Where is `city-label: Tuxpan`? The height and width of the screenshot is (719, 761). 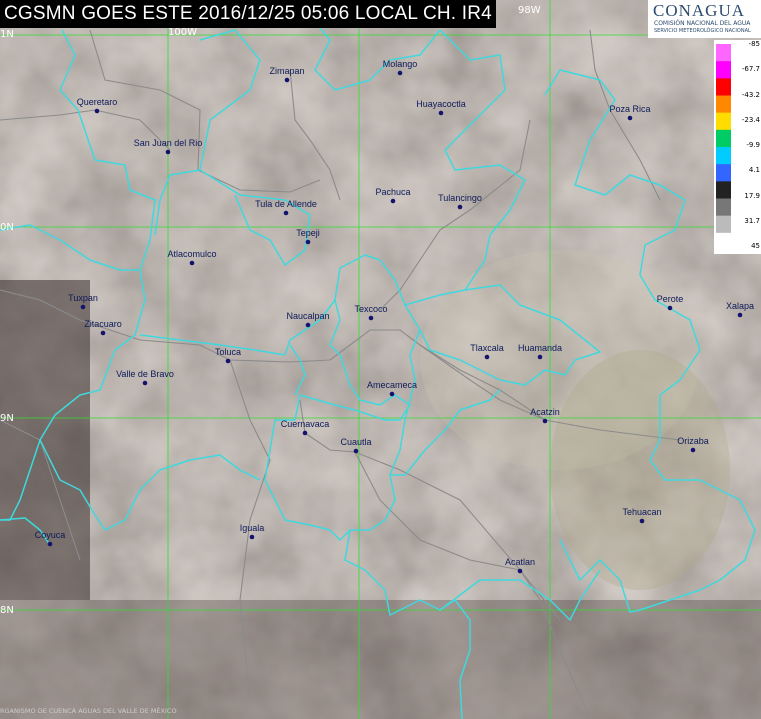
city-label: Tuxpan is located at coordinates (83, 298).